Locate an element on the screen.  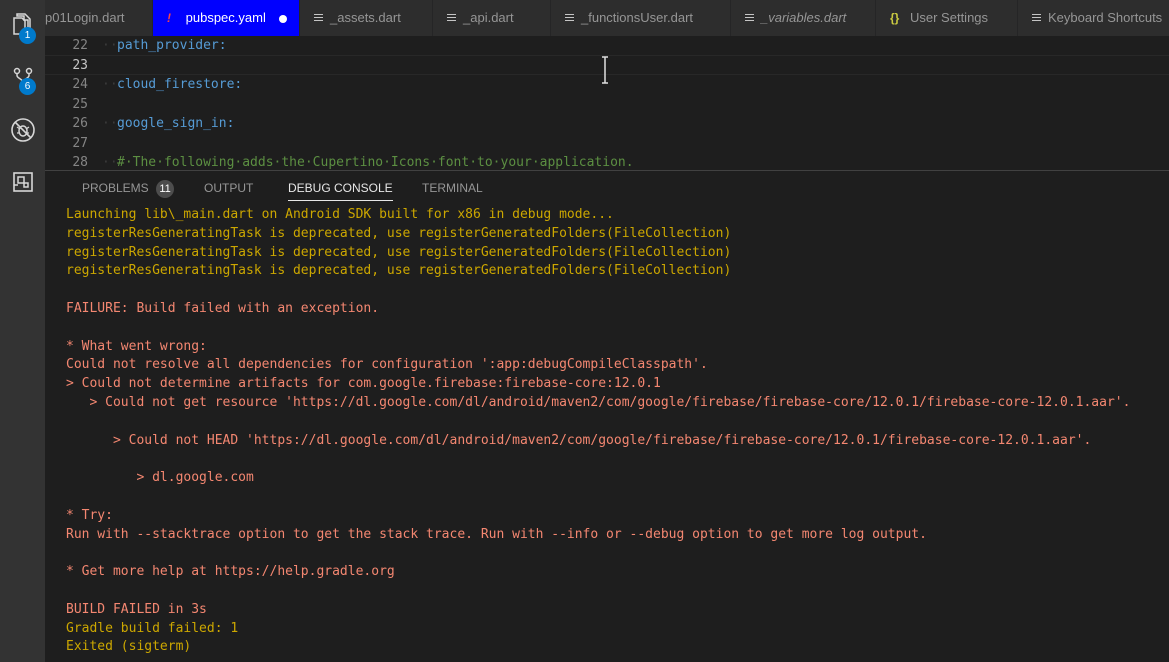
tab-label: OUTPUT is located at coordinates (229, 188).